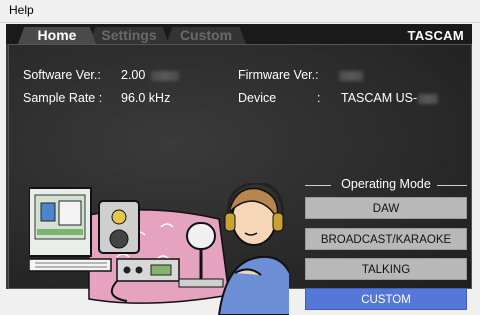  What do you see at coordinates (278, 75) in the screenshot?
I see `firmware-version-label: Firmware Ver.:` at bounding box center [278, 75].